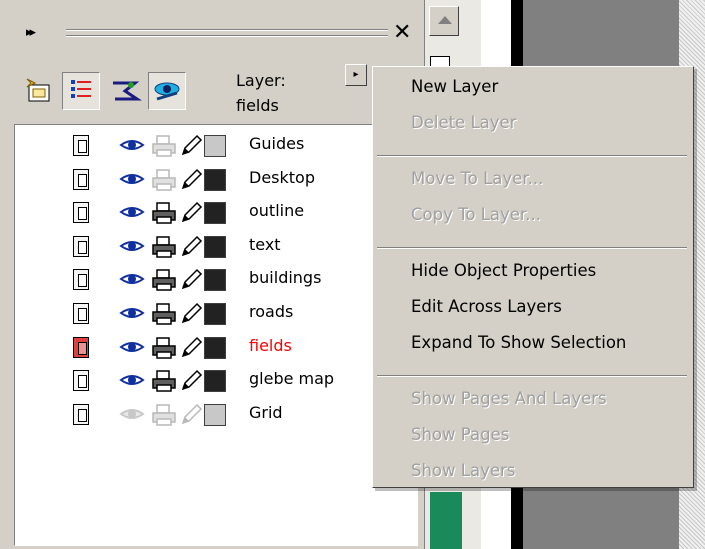 This screenshot has height=549, width=705. What do you see at coordinates (509, 398) in the screenshot?
I see `menu-item-show-pages-and-layers: Show Pages And Layers` at bounding box center [509, 398].